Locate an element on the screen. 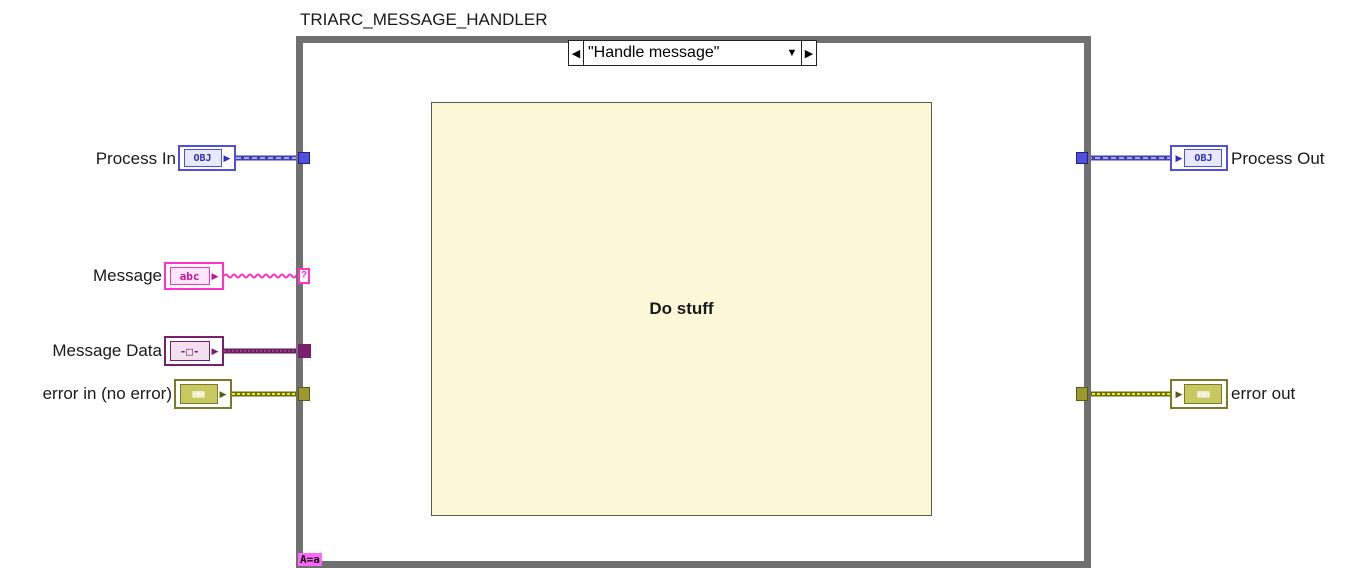 Image resolution: width=1359 pixels, height=568 pixels. message-wire is located at coordinates (264, 276).